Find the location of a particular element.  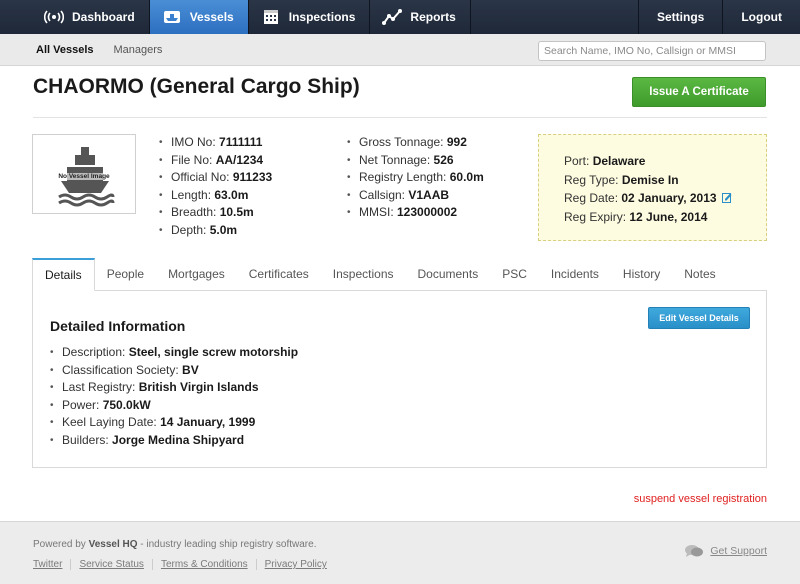

detail-keel-date: Keel Laying Date: 14 January, 1999 is located at coordinates (174, 423).